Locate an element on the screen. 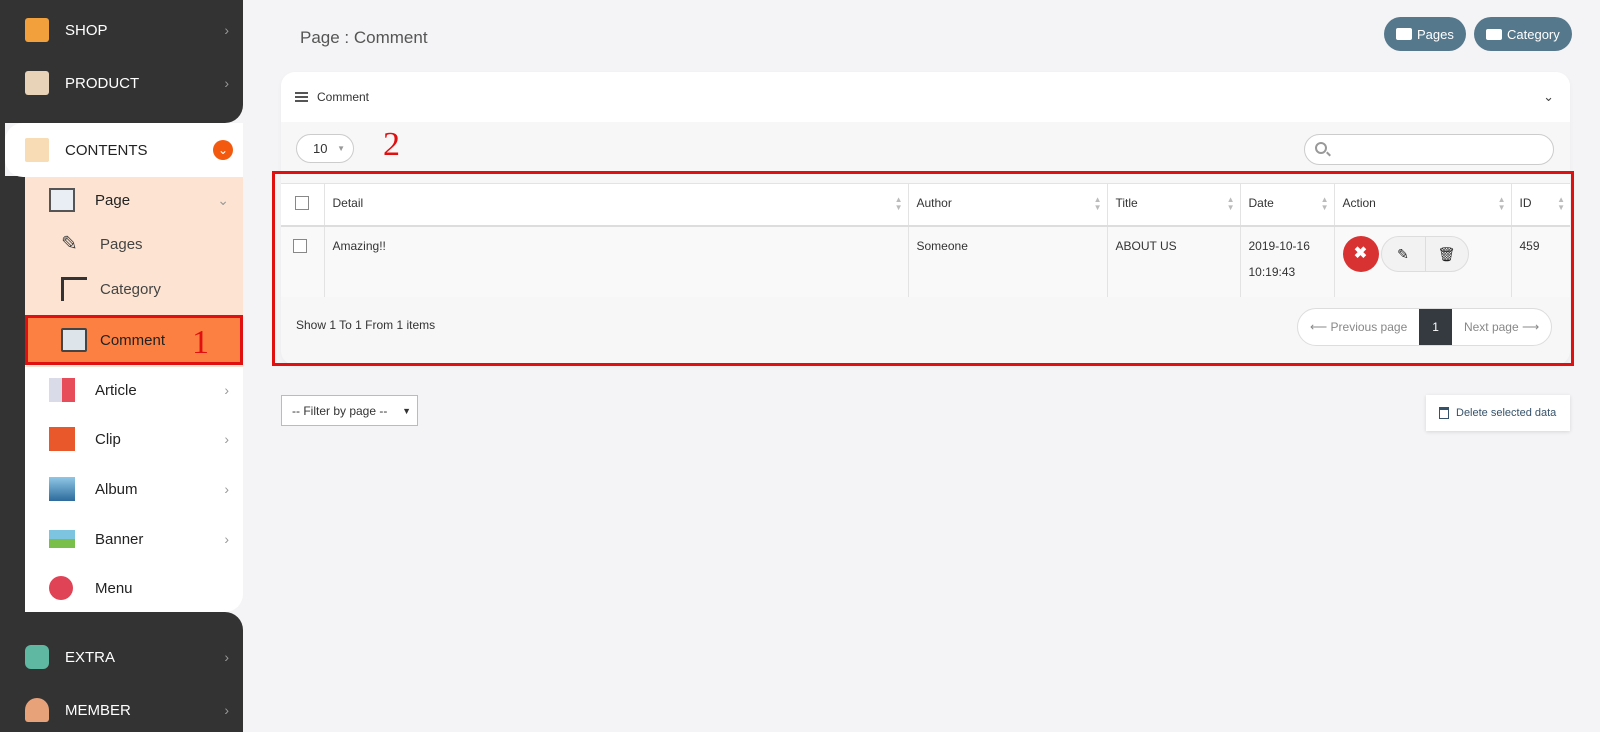 The width and height of the screenshot is (1600, 732). pages-button-label: Pages is located at coordinates (1435, 34).